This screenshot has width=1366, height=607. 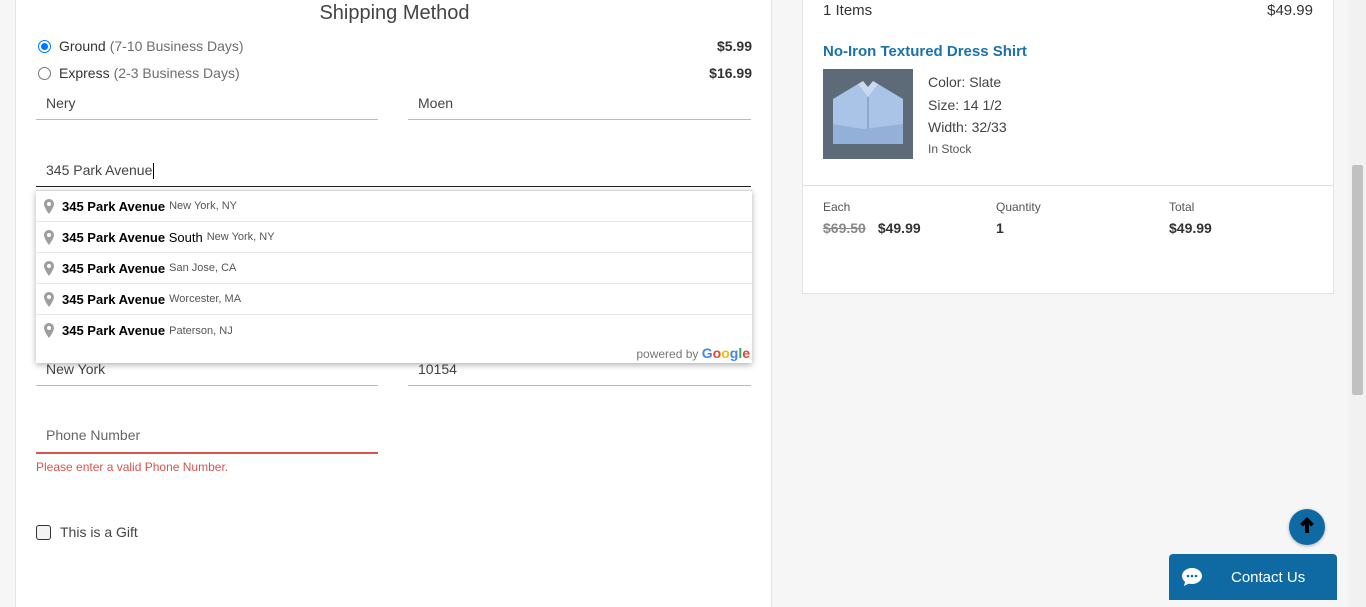 I want to click on each-column: Each $69.50 $49.99, so click(x=872, y=218).